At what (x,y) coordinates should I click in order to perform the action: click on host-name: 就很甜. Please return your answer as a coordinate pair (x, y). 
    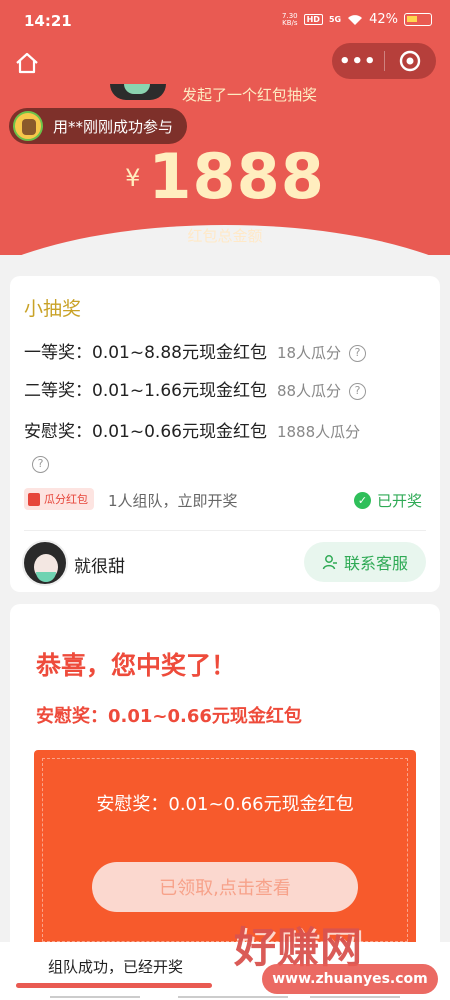
    Looking at the image, I should click on (99, 567).